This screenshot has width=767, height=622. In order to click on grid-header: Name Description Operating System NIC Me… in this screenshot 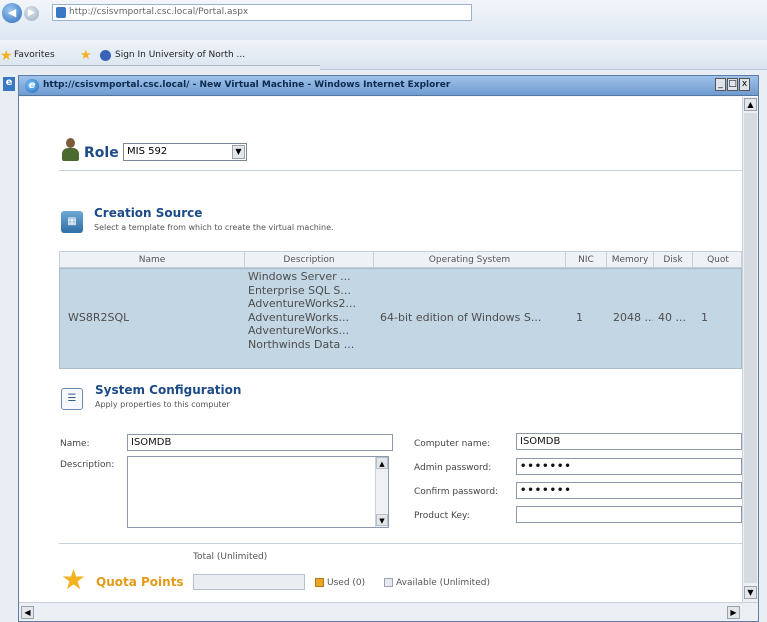, I will do `click(400, 259)`.